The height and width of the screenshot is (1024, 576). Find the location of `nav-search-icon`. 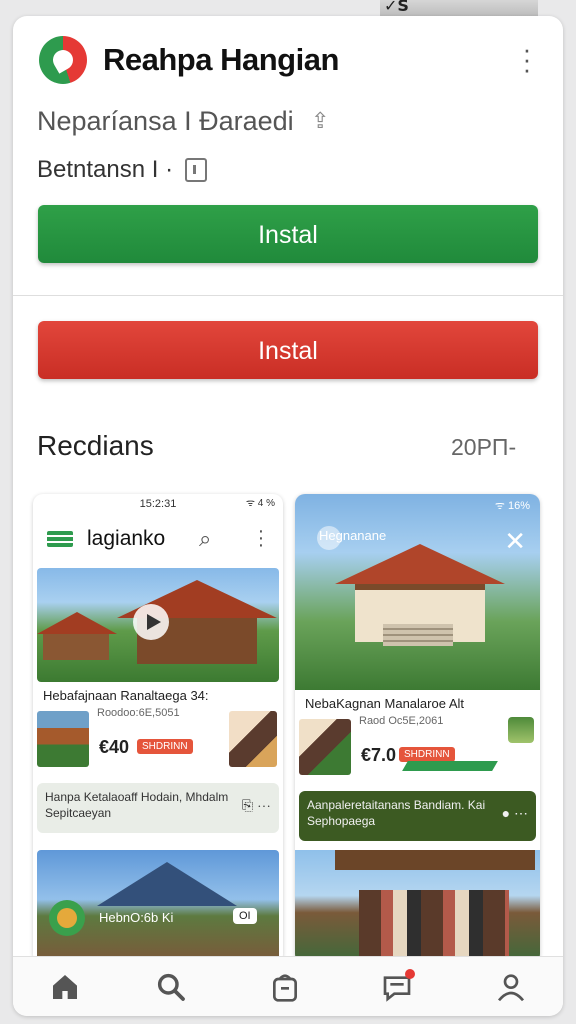

nav-search-icon is located at coordinates (173, 989).